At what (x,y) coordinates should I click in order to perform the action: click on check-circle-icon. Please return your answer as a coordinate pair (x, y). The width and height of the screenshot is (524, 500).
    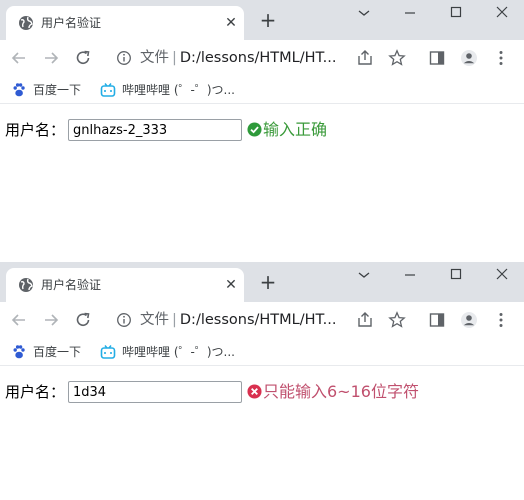
    Looking at the image, I should click on (254, 129).